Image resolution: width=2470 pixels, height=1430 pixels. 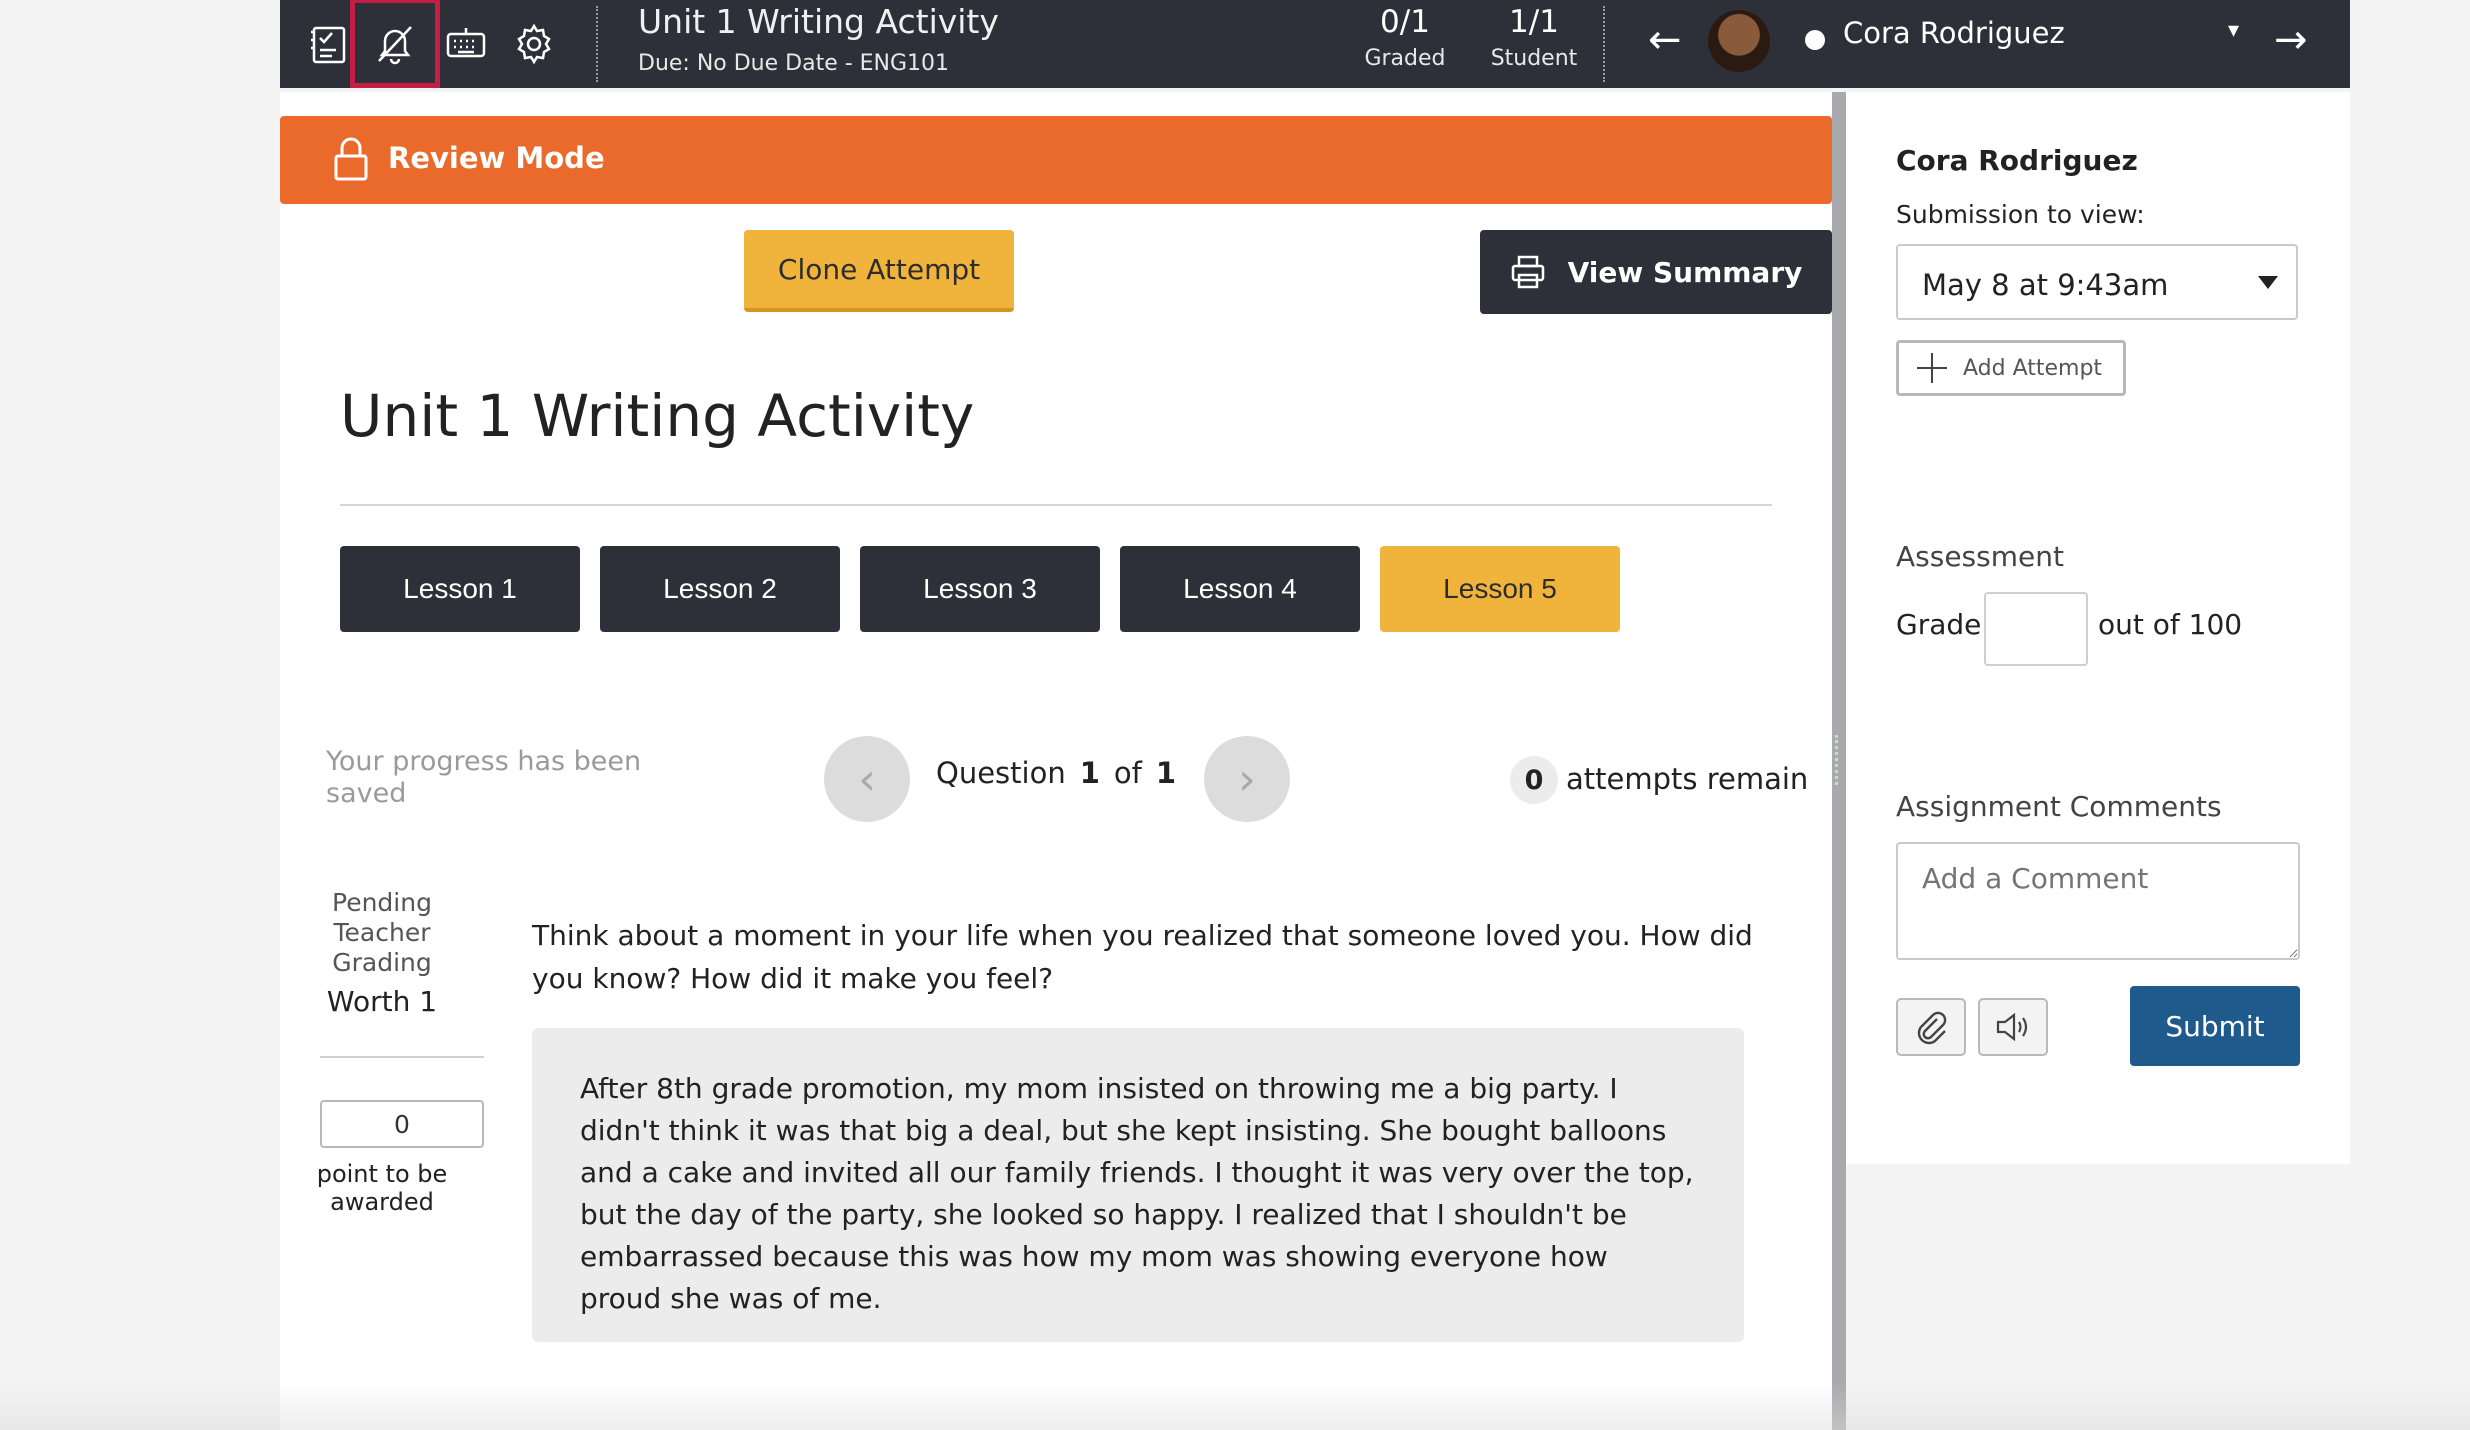 I want to click on graded-label: Graded, so click(x=1405, y=58).